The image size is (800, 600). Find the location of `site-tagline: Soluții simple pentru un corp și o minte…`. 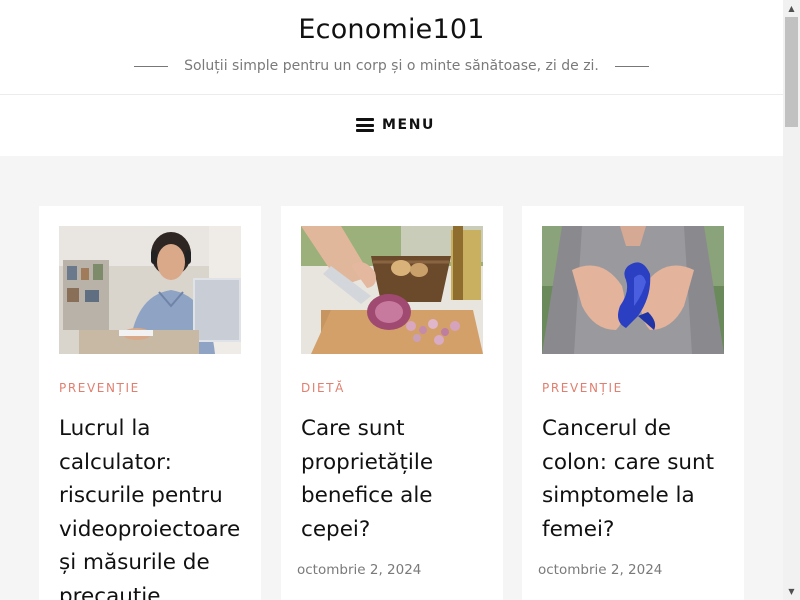

site-tagline: Soluții simple pentru un corp și o minte… is located at coordinates (391, 66).